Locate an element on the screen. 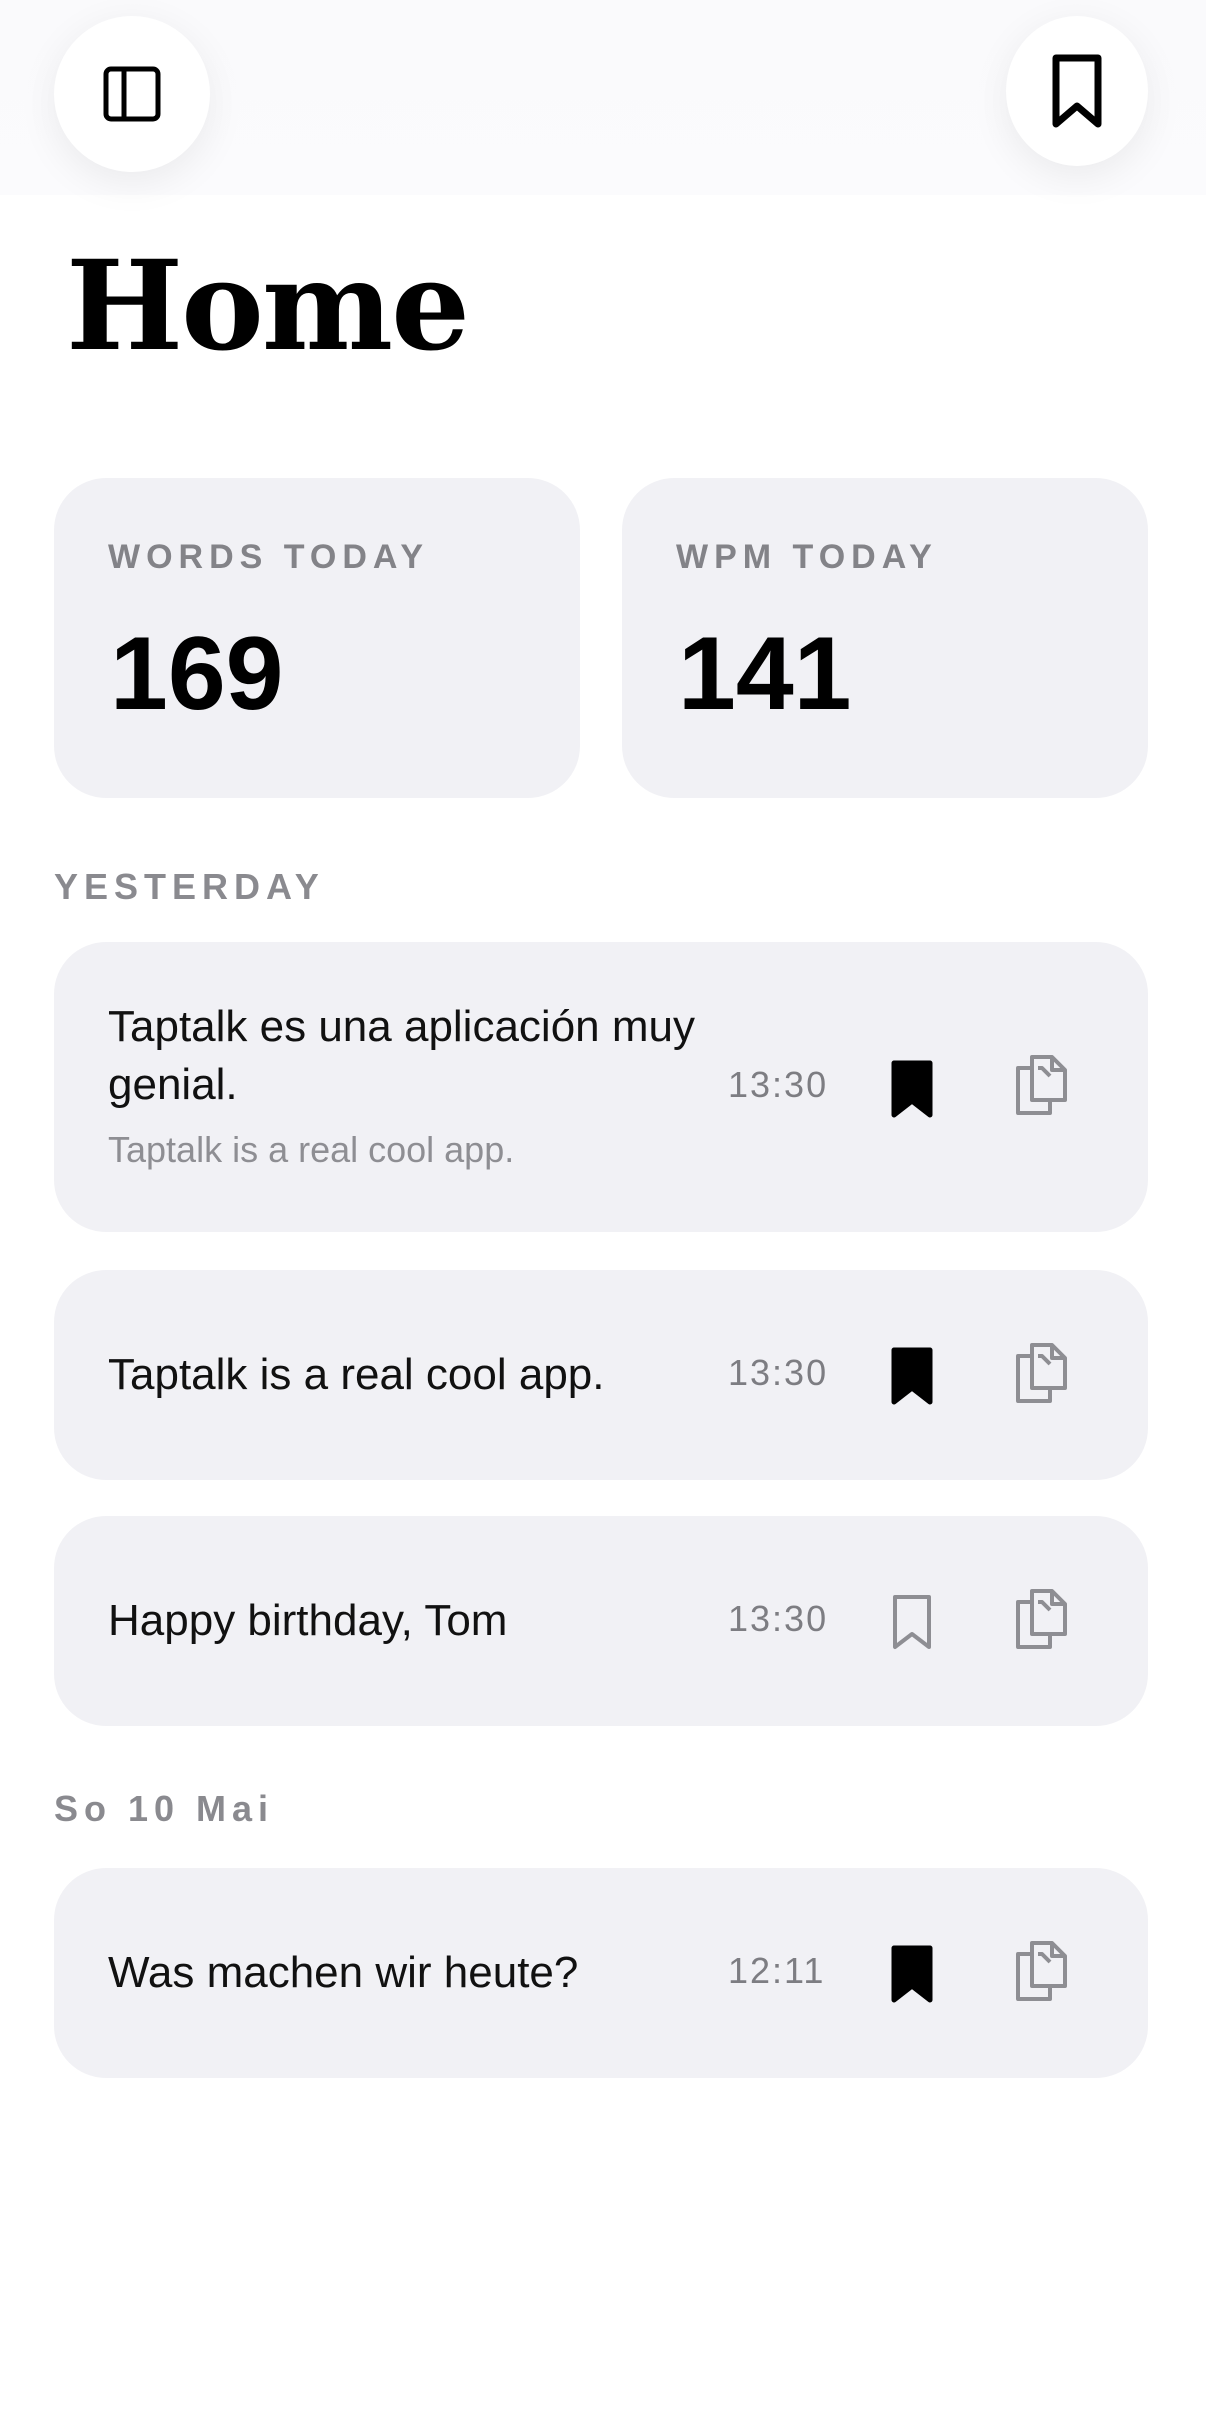  sidebar-toggle-icon is located at coordinates (132, 94).